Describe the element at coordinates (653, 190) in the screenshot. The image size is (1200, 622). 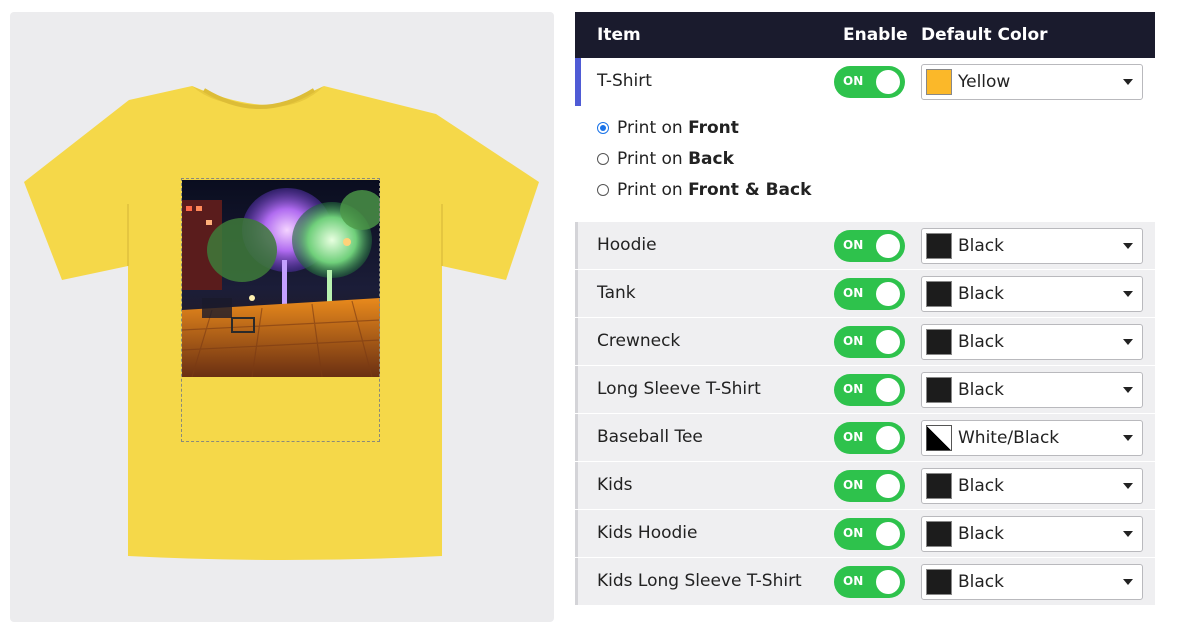
I see `print-option-prefix: Print on` at that location.